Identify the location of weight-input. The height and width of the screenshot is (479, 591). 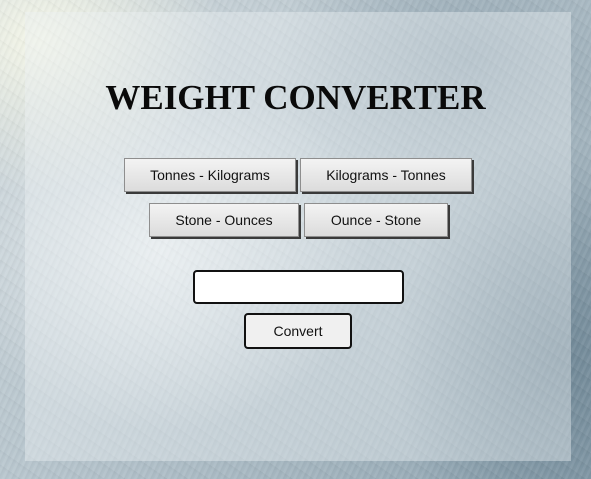
(298, 287).